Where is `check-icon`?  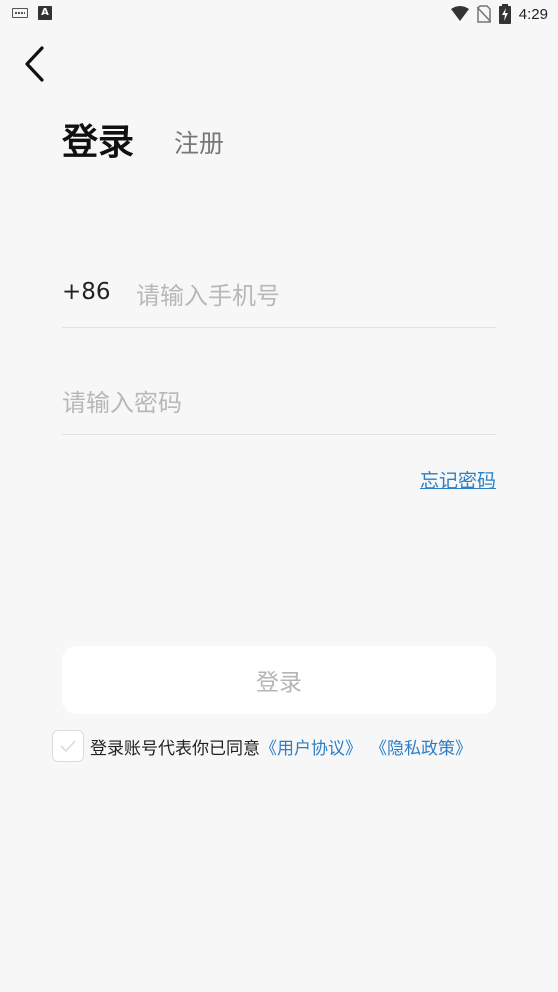 check-icon is located at coordinates (68, 746).